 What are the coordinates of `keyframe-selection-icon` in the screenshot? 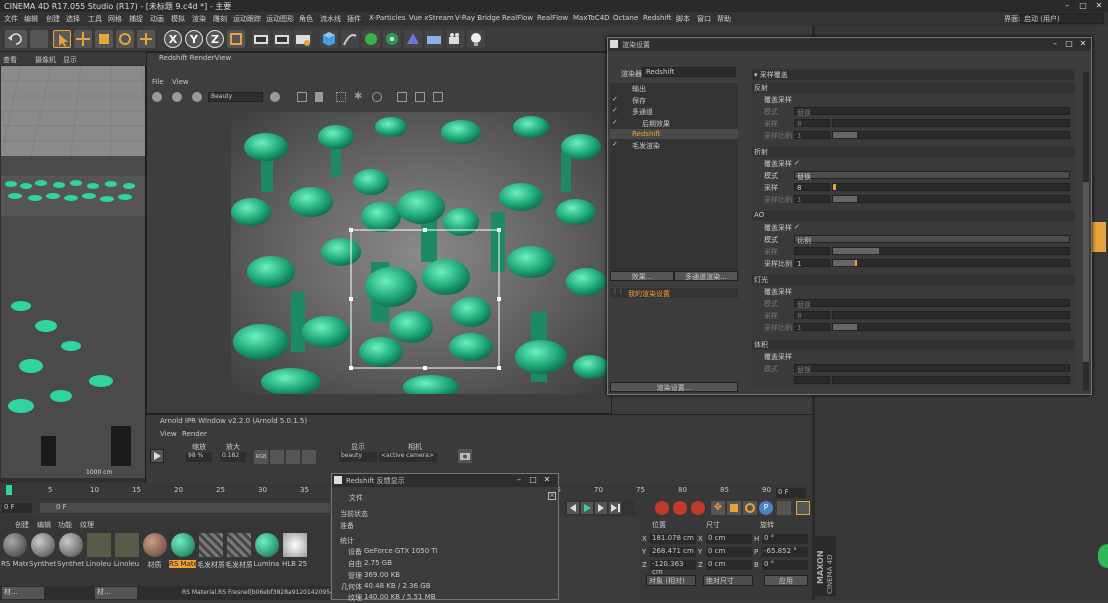 It's located at (698, 508).